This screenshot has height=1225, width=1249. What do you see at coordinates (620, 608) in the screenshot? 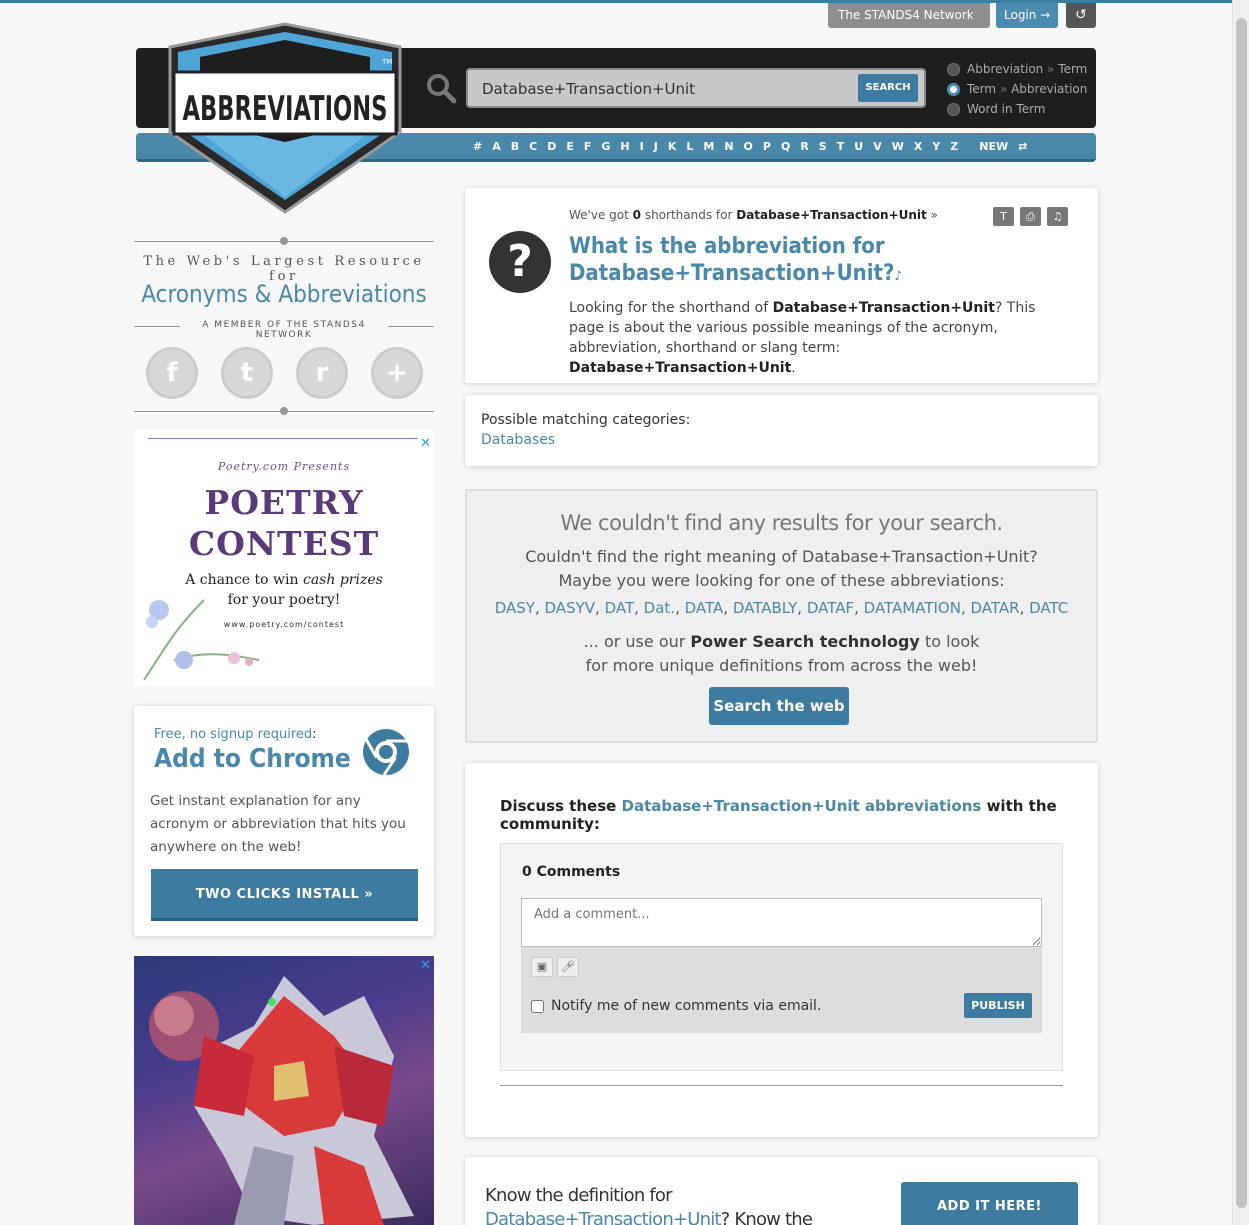
I see `suggestion-link: DAT` at bounding box center [620, 608].